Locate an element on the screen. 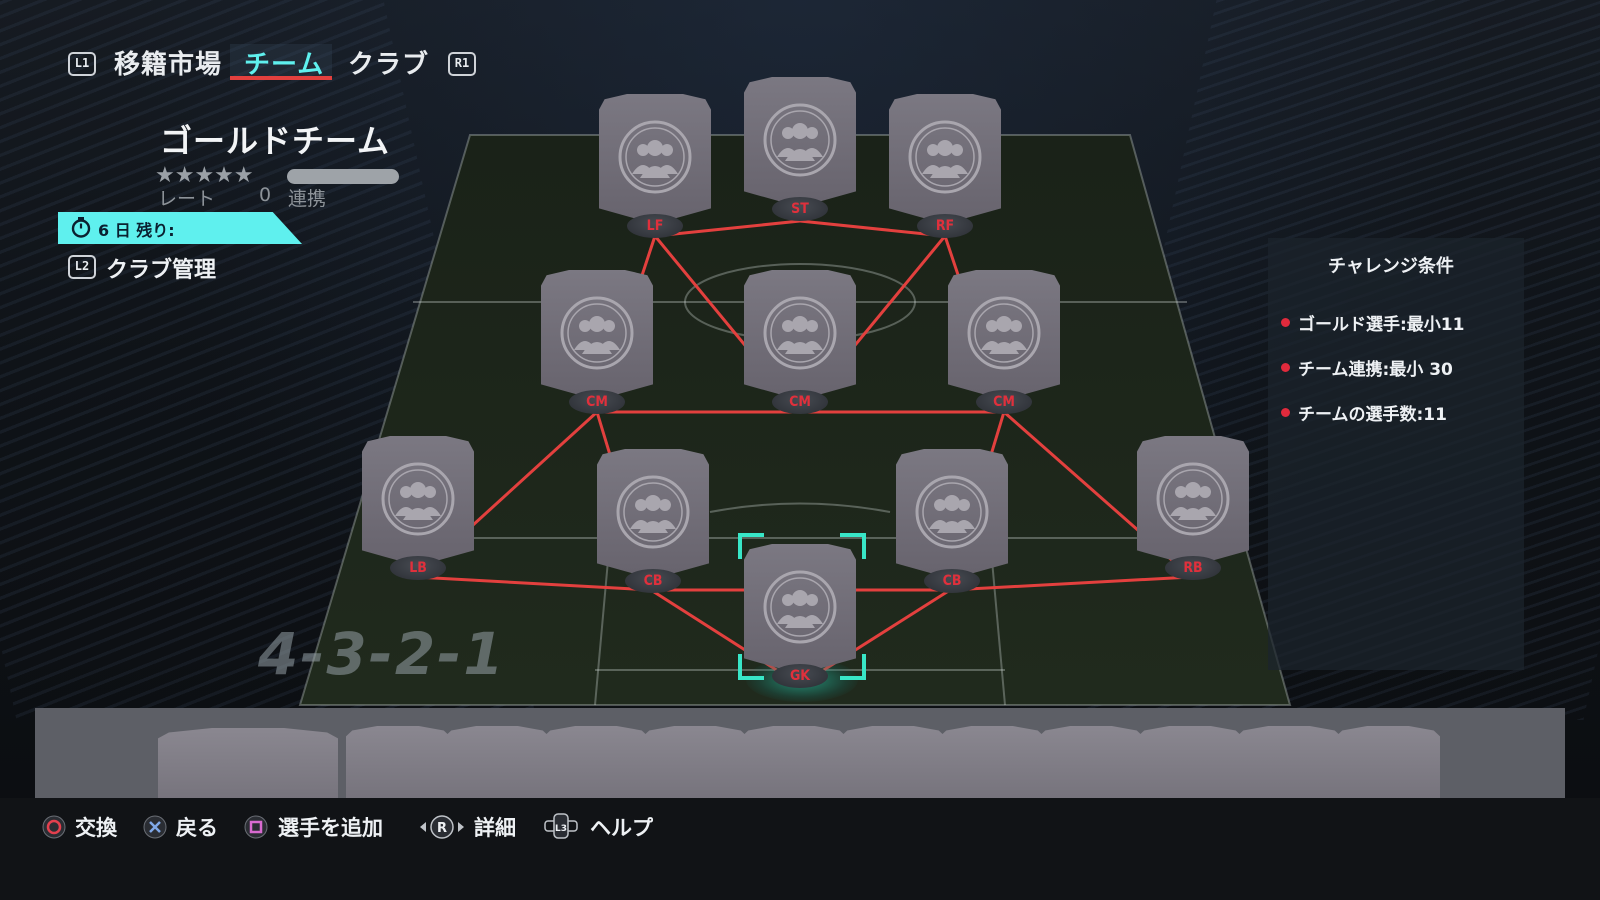 This screenshot has height=900, width=1600. chemistry-bar is located at coordinates (343, 176).